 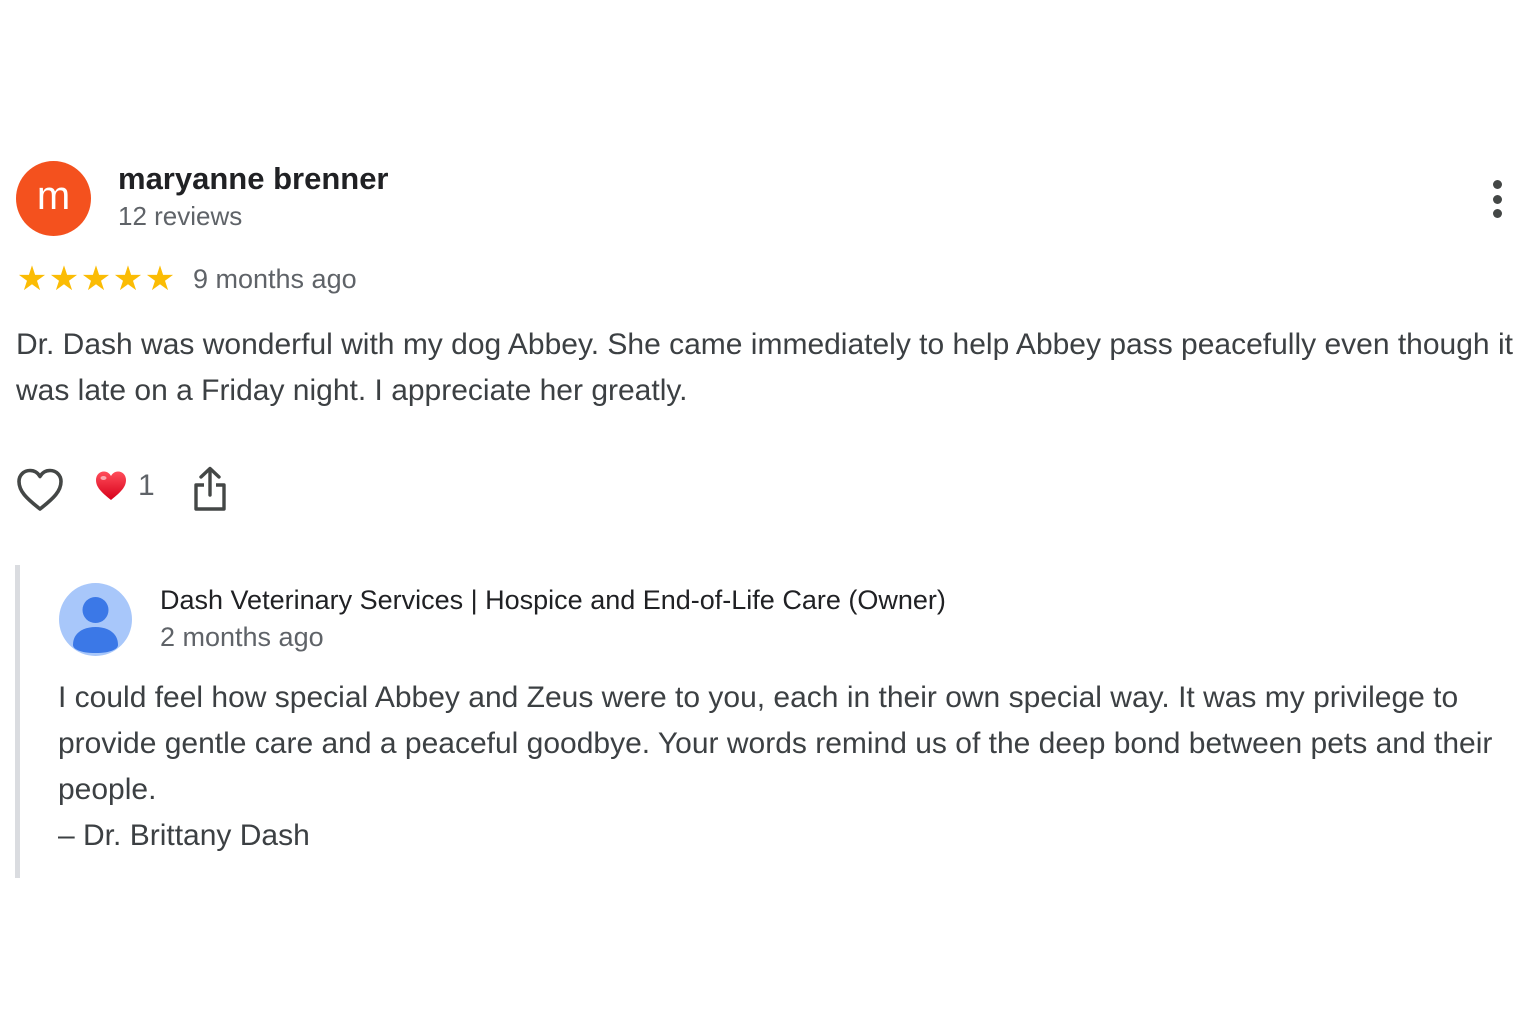 I want to click on like-button, so click(x=40, y=490).